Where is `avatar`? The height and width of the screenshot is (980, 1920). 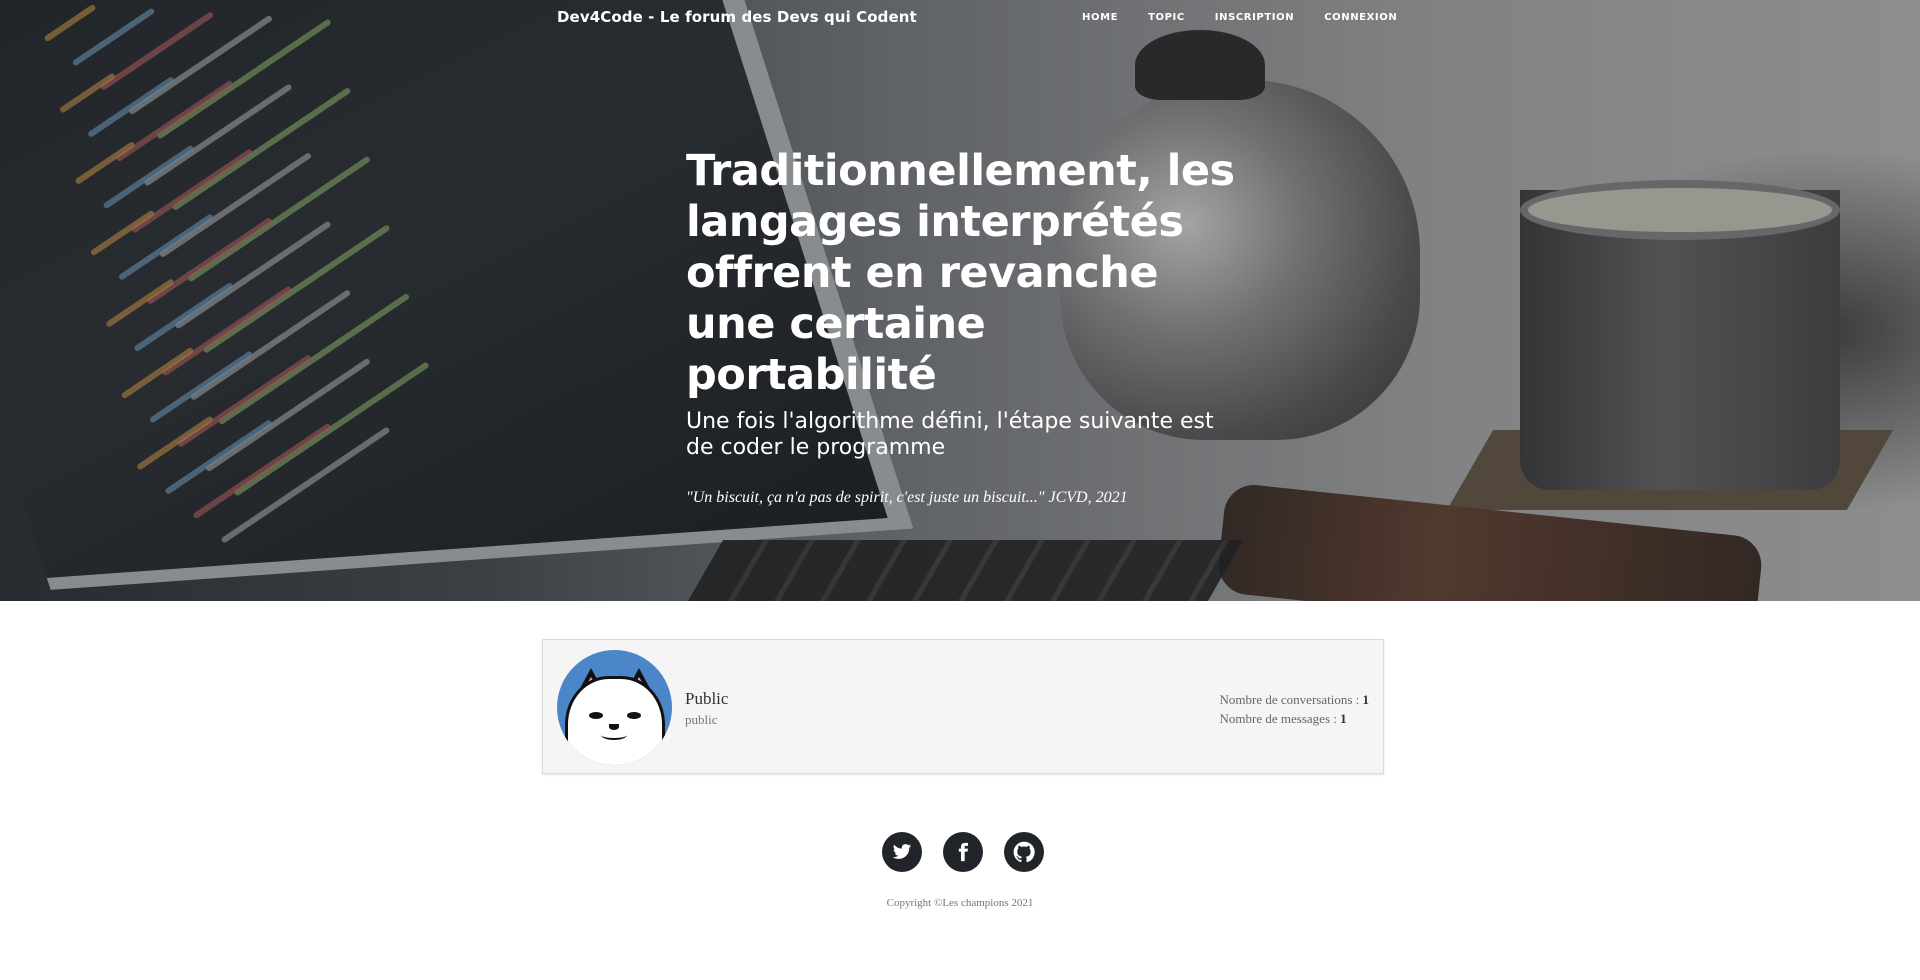
avatar is located at coordinates (614, 707).